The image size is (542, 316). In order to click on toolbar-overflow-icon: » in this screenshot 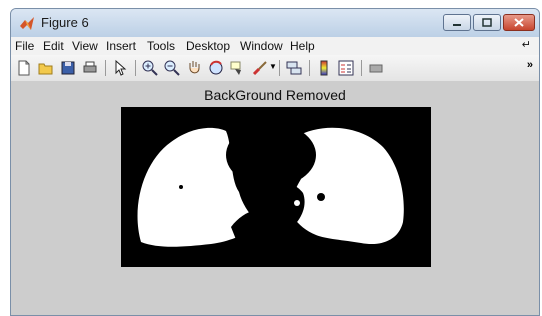, I will do `click(530, 65)`.